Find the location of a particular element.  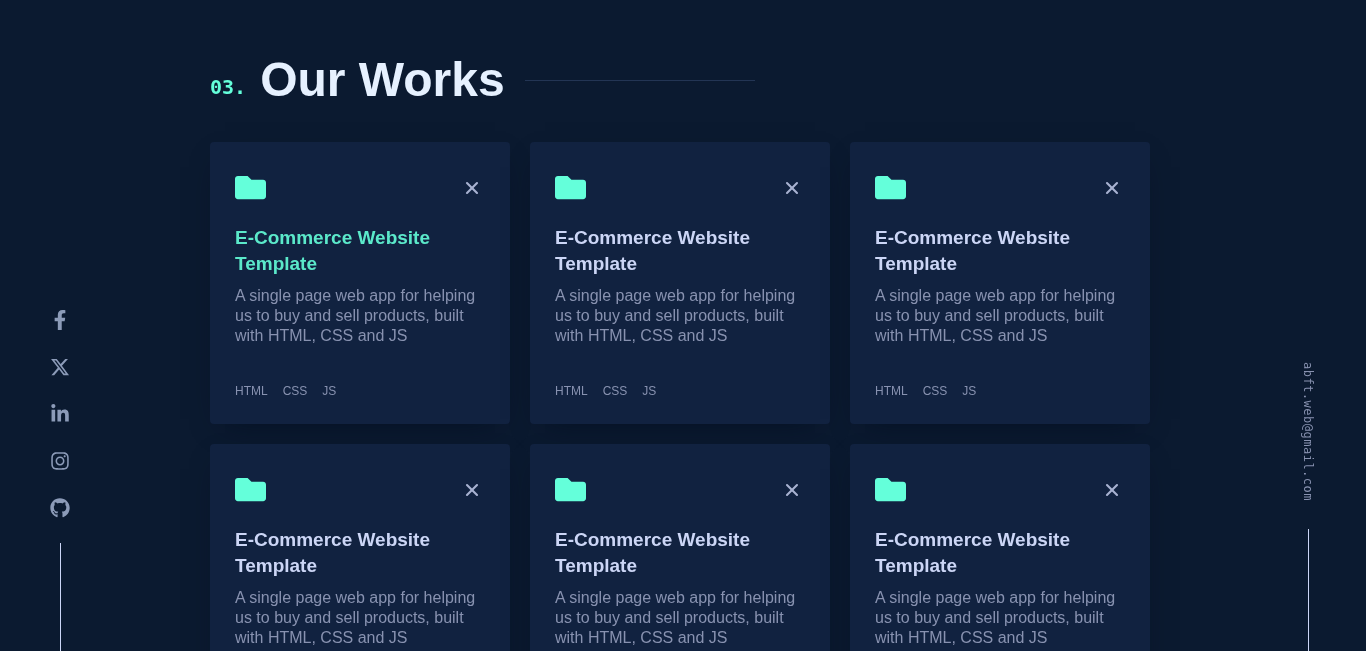

section-number: 03. is located at coordinates (228, 87).